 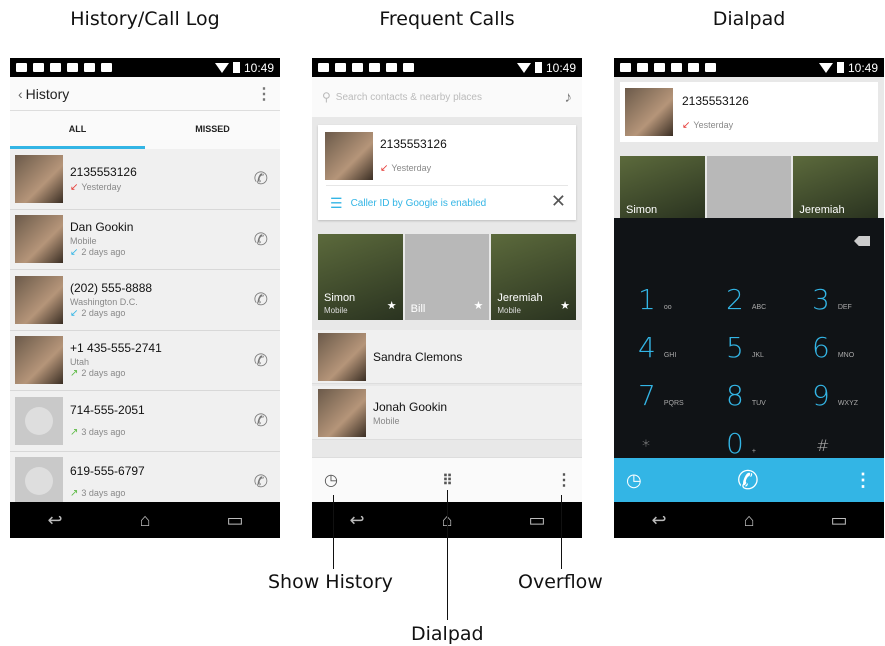 I want to click on close-icon: ✕, so click(x=558, y=201).